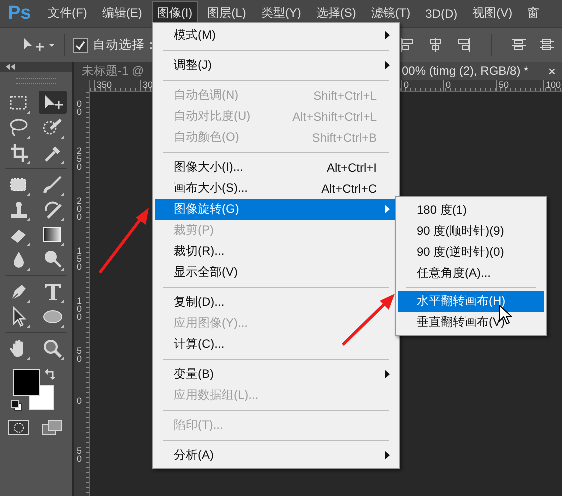 The width and height of the screenshot is (562, 496). What do you see at coordinates (351, 167) in the screenshot?
I see `shortcut-label: Alt+Ctrl+I` at bounding box center [351, 167].